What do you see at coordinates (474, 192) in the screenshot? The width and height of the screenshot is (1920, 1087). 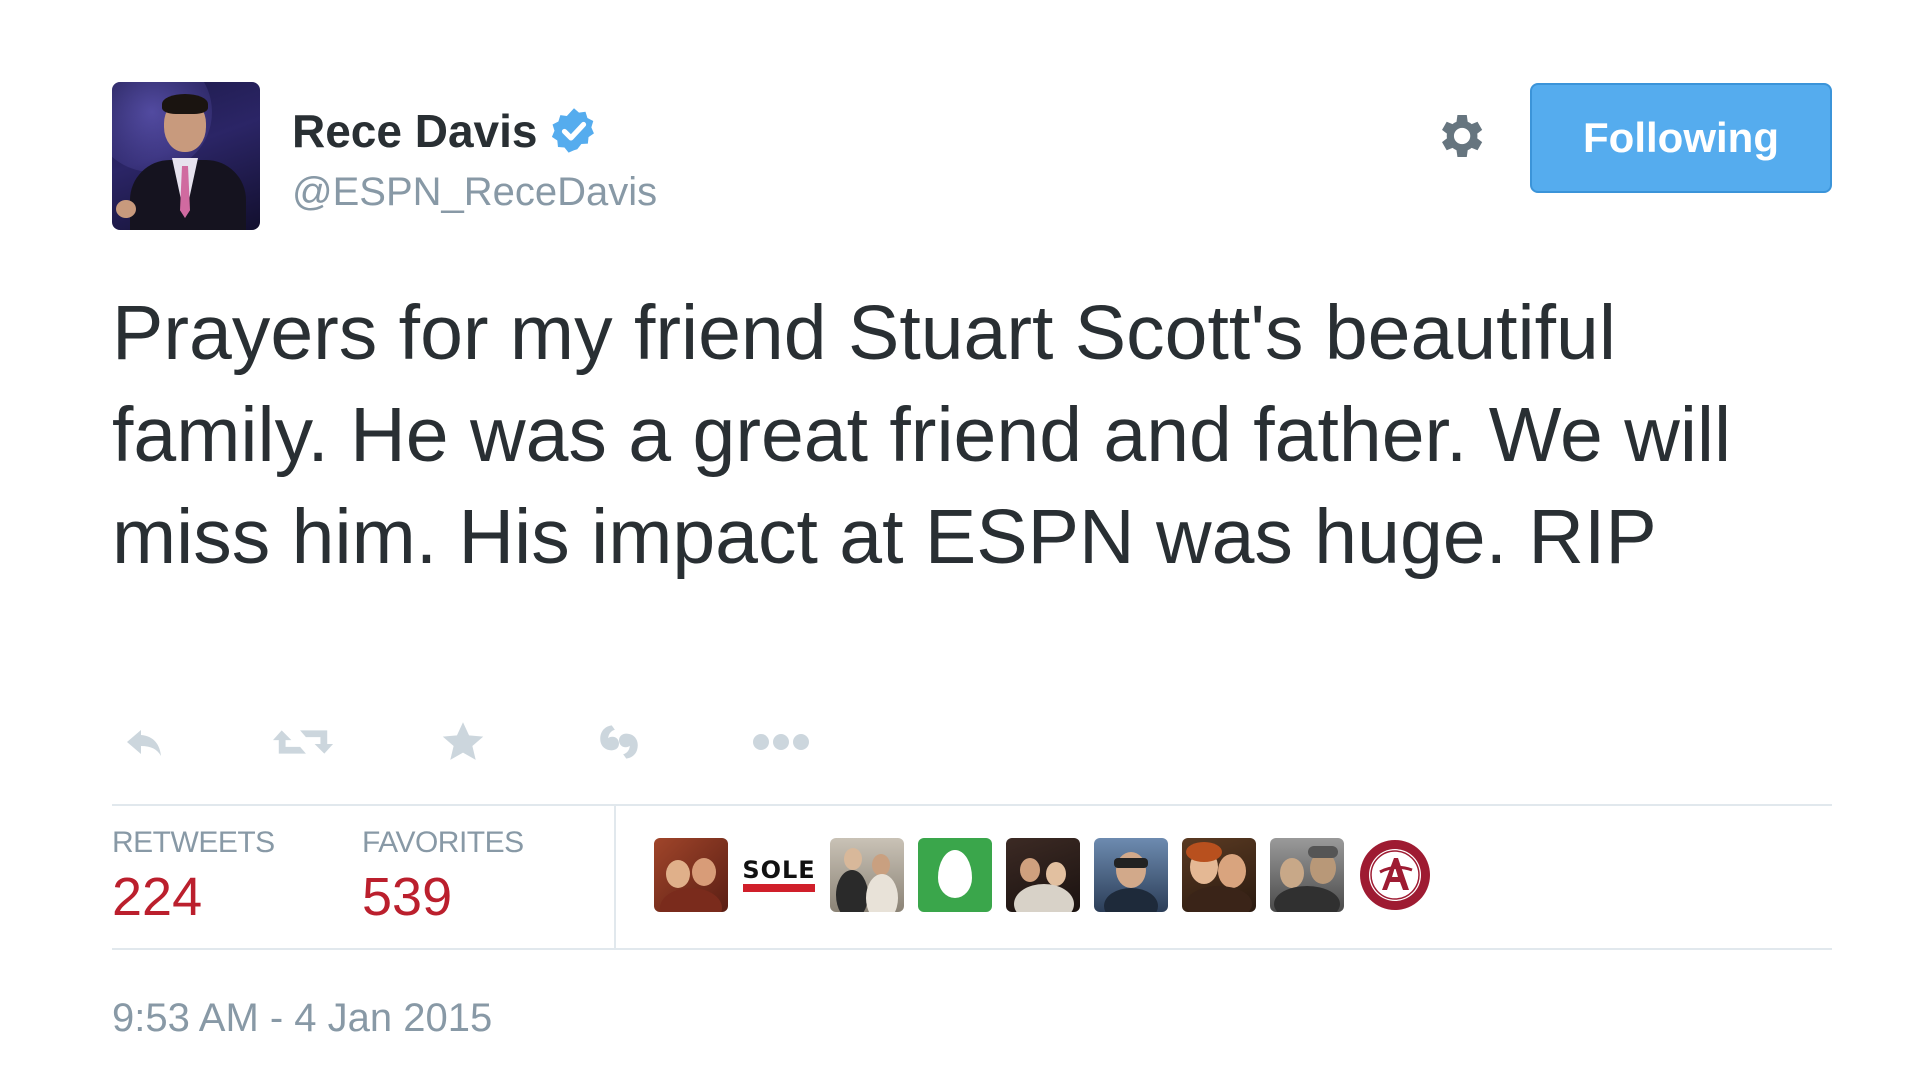 I see `user-handle: @ESPN_ReceDavis` at bounding box center [474, 192].